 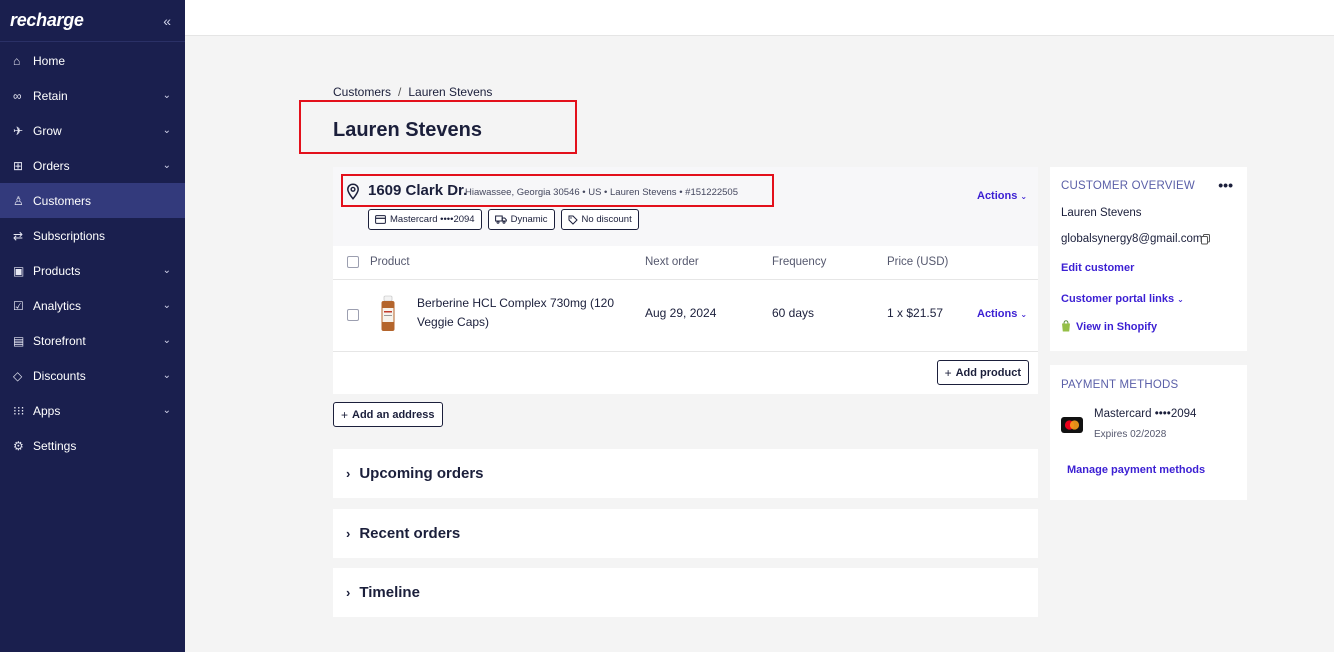 I want to click on sidebar-item-label: Customers, so click(x=62, y=200).